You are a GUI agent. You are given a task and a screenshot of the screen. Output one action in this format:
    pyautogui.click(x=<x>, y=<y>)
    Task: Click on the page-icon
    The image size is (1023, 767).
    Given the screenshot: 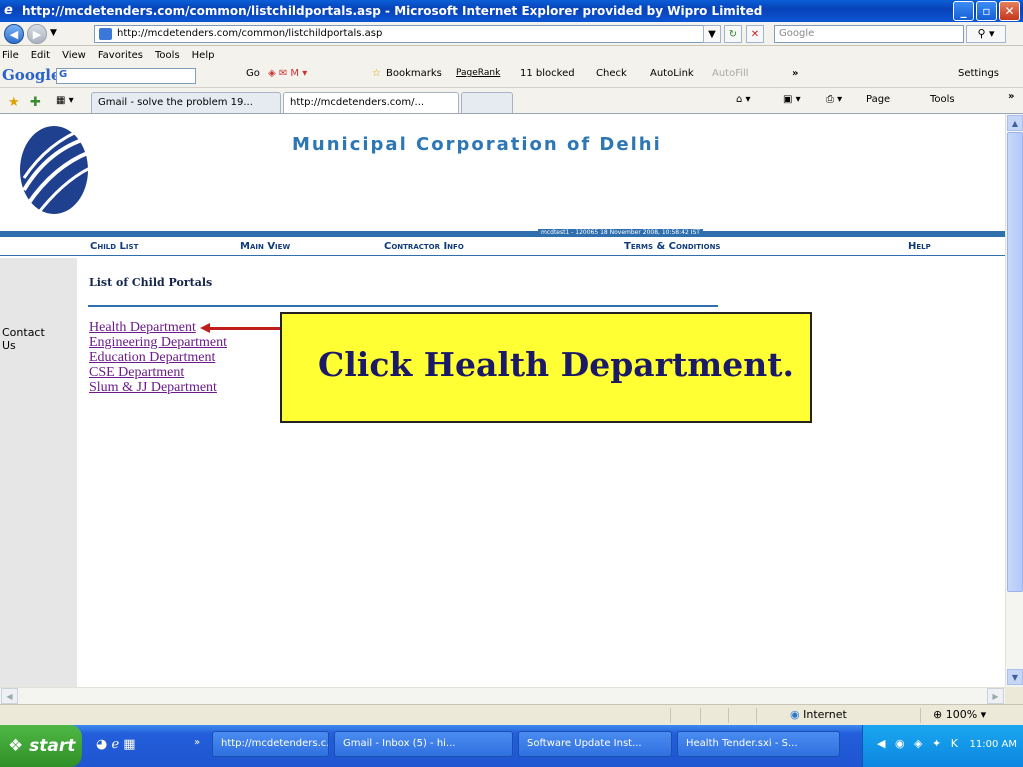 What is the action you would take?
    pyautogui.click(x=105, y=34)
    